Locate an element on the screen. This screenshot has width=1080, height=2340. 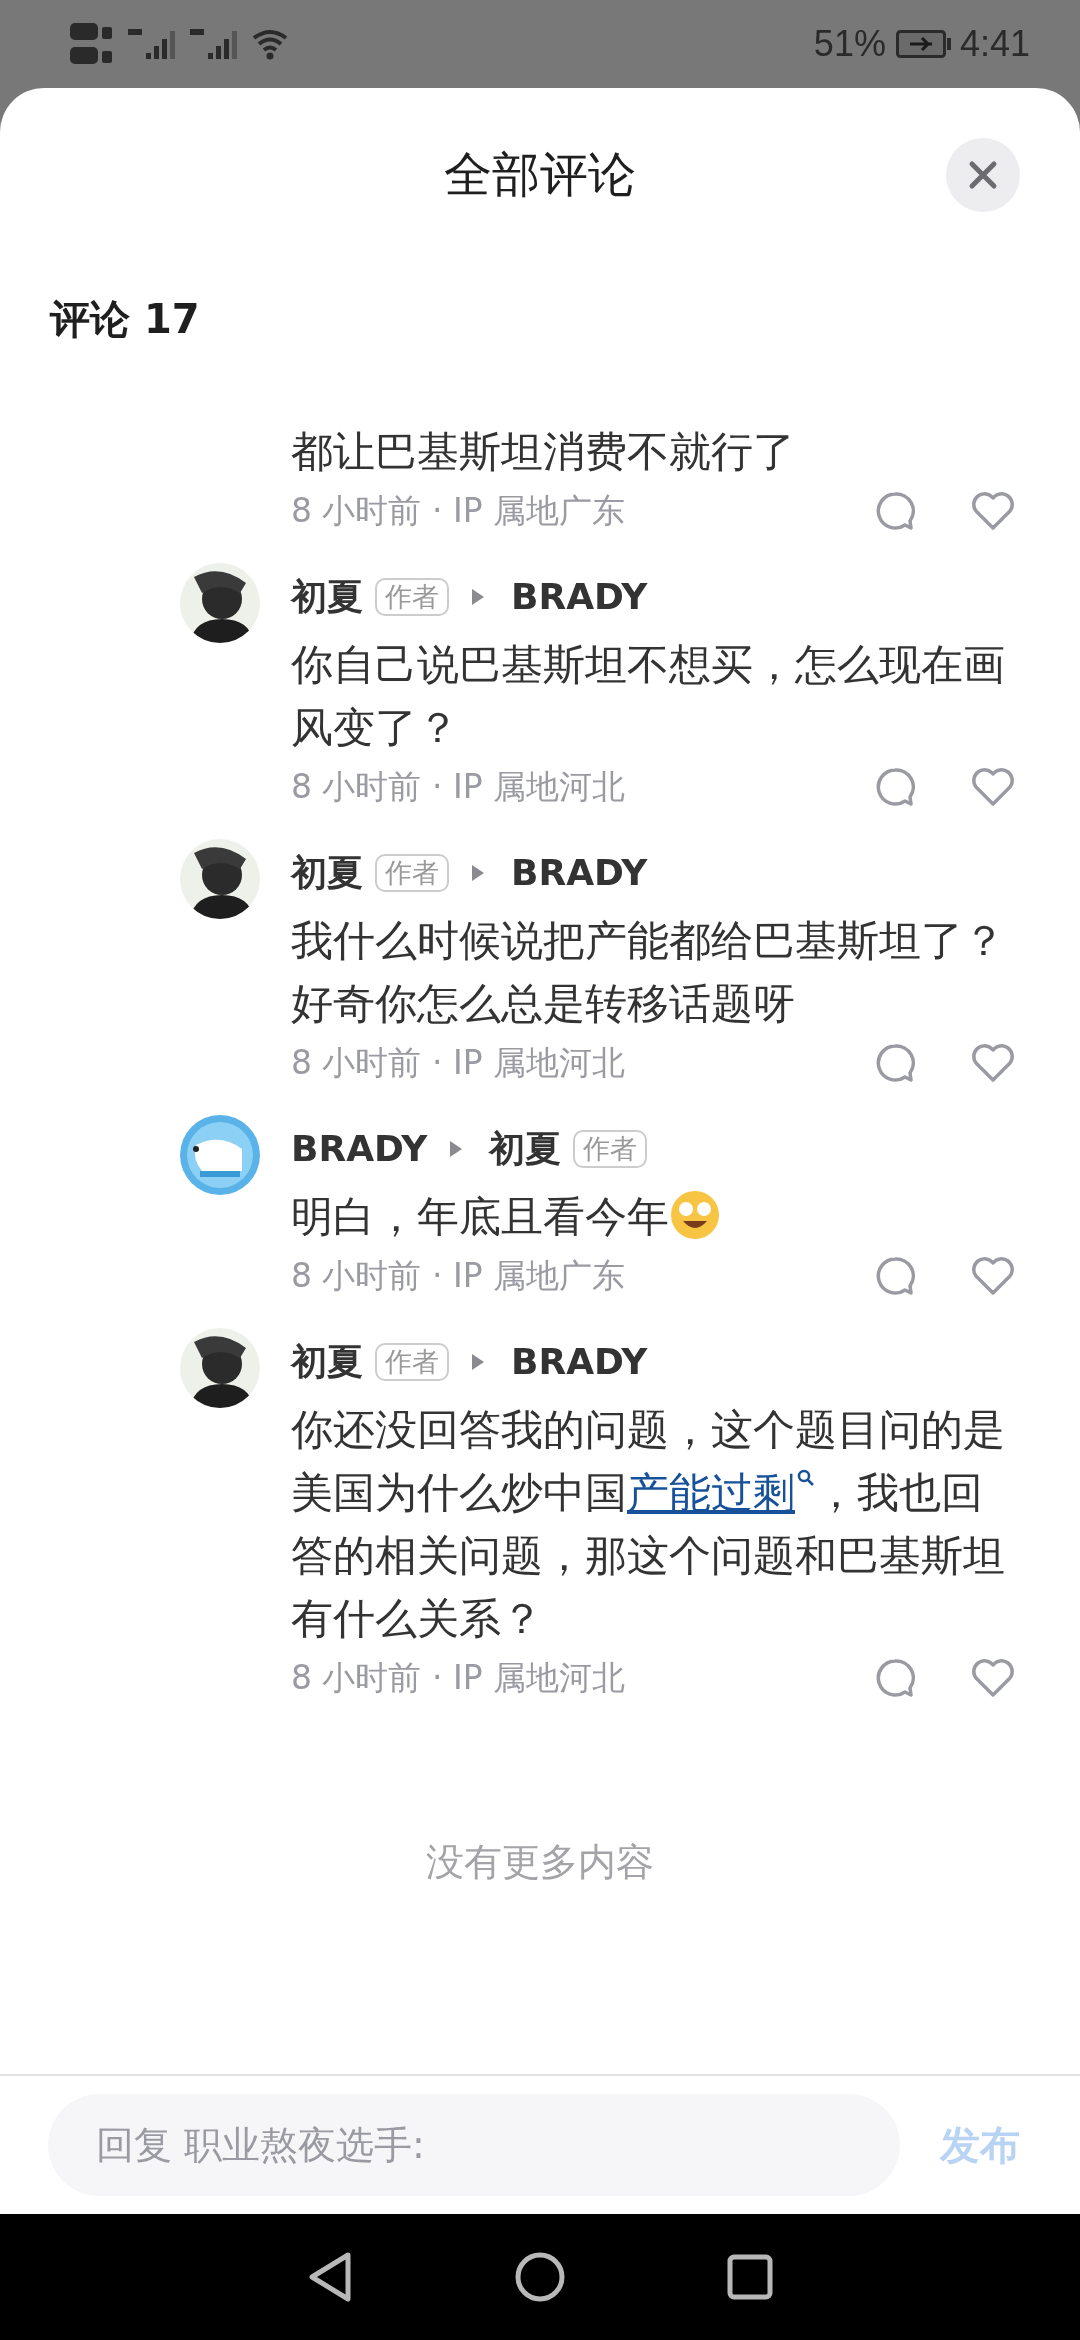
battery-charging-icon is located at coordinates (923, 44).